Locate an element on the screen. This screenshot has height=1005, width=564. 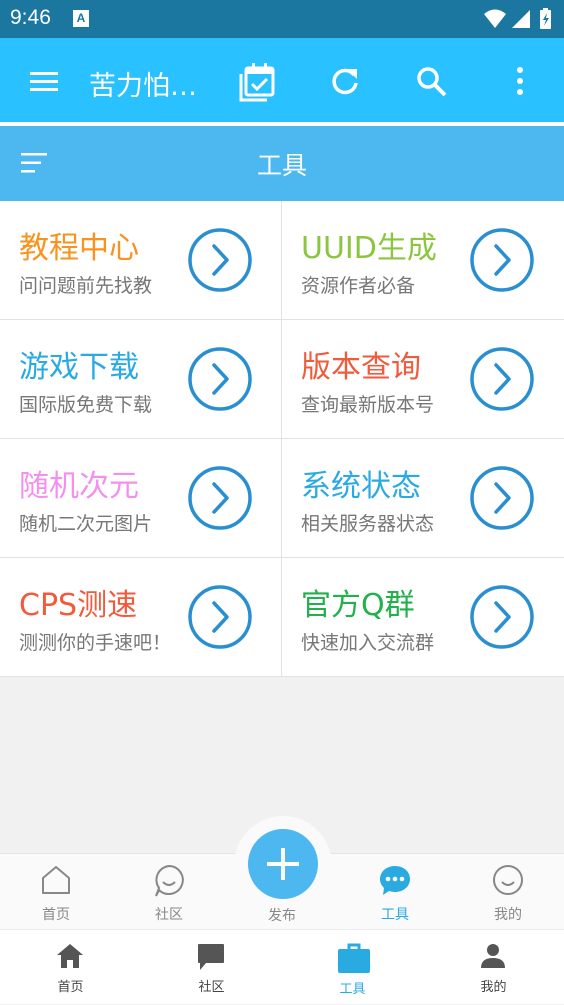
tool-subtitle: 问问题前先找教 is located at coordinates (86, 286).